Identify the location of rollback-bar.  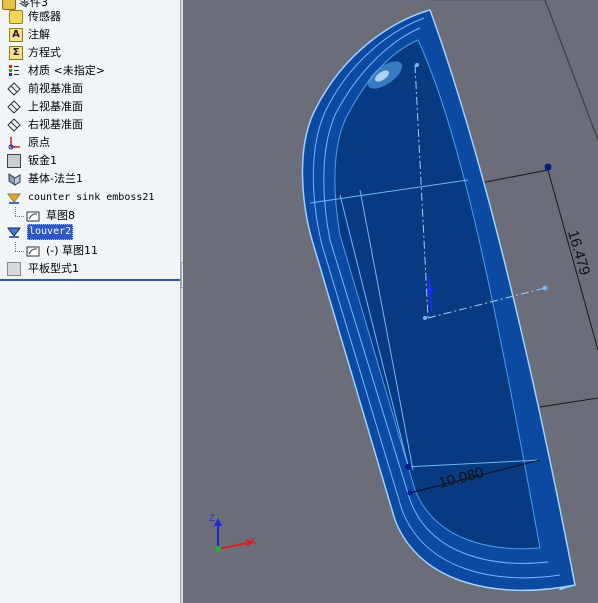
(90, 280).